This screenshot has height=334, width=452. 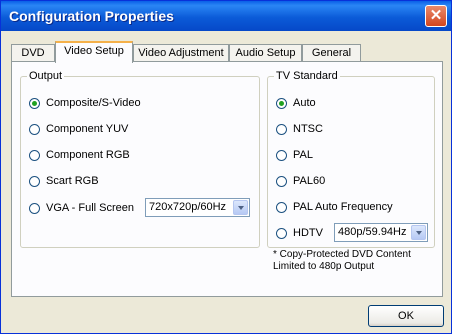 What do you see at coordinates (265, 53) in the screenshot?
I see `tab-audio-setup: Audio Setup` at bounding box center [265, 53].